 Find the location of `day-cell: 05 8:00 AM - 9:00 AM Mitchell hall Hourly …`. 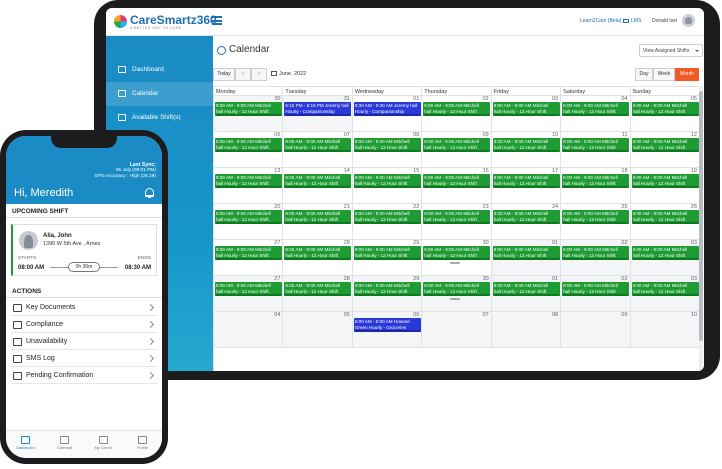

day-cell: 05 8:00 AM - 9:00 AM Mitchell hall Hourly … is located at coordinates (665, 114).